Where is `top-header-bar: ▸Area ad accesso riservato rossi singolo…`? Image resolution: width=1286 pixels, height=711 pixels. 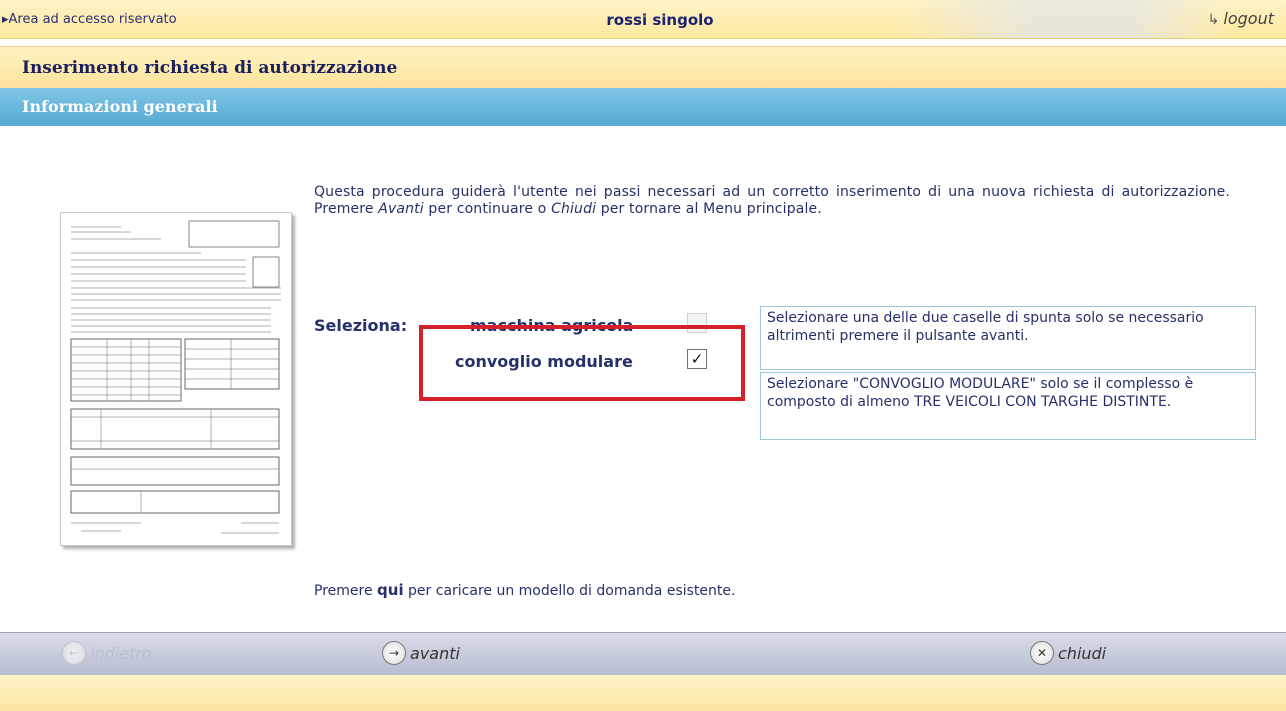 top-header-bar: ▸Area ad accesso riservato rossi singolo… is located at coordinates (643, 19).